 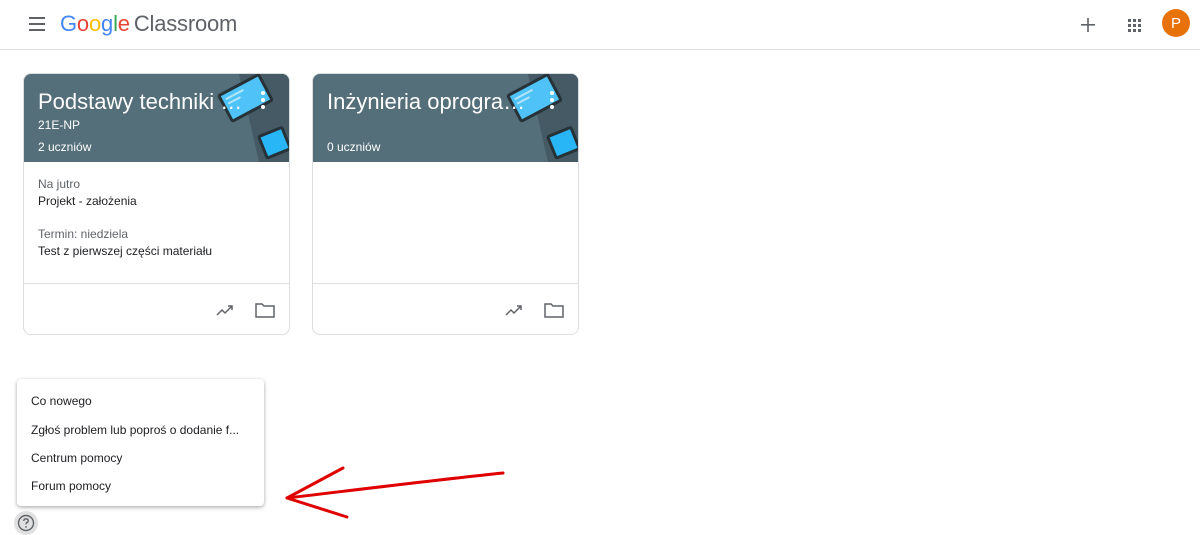 I want to click on class-card-header: Podstawy techniki mi... 21E-NP 2 uczniów, so click(x=156, y=118).